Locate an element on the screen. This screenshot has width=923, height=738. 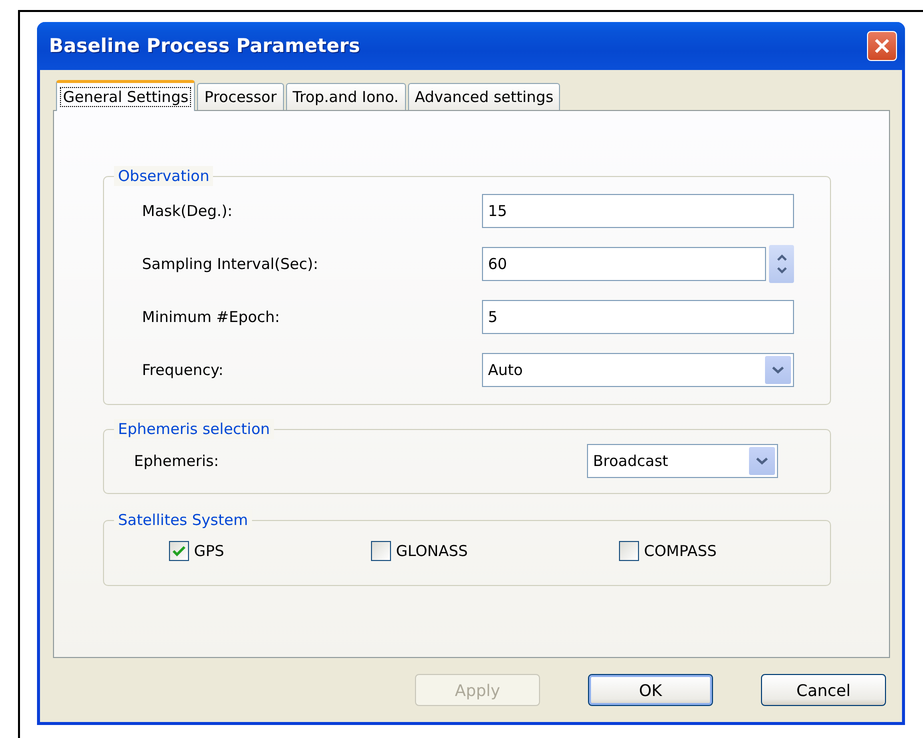
close-icon is located at coordinates (882, 46).